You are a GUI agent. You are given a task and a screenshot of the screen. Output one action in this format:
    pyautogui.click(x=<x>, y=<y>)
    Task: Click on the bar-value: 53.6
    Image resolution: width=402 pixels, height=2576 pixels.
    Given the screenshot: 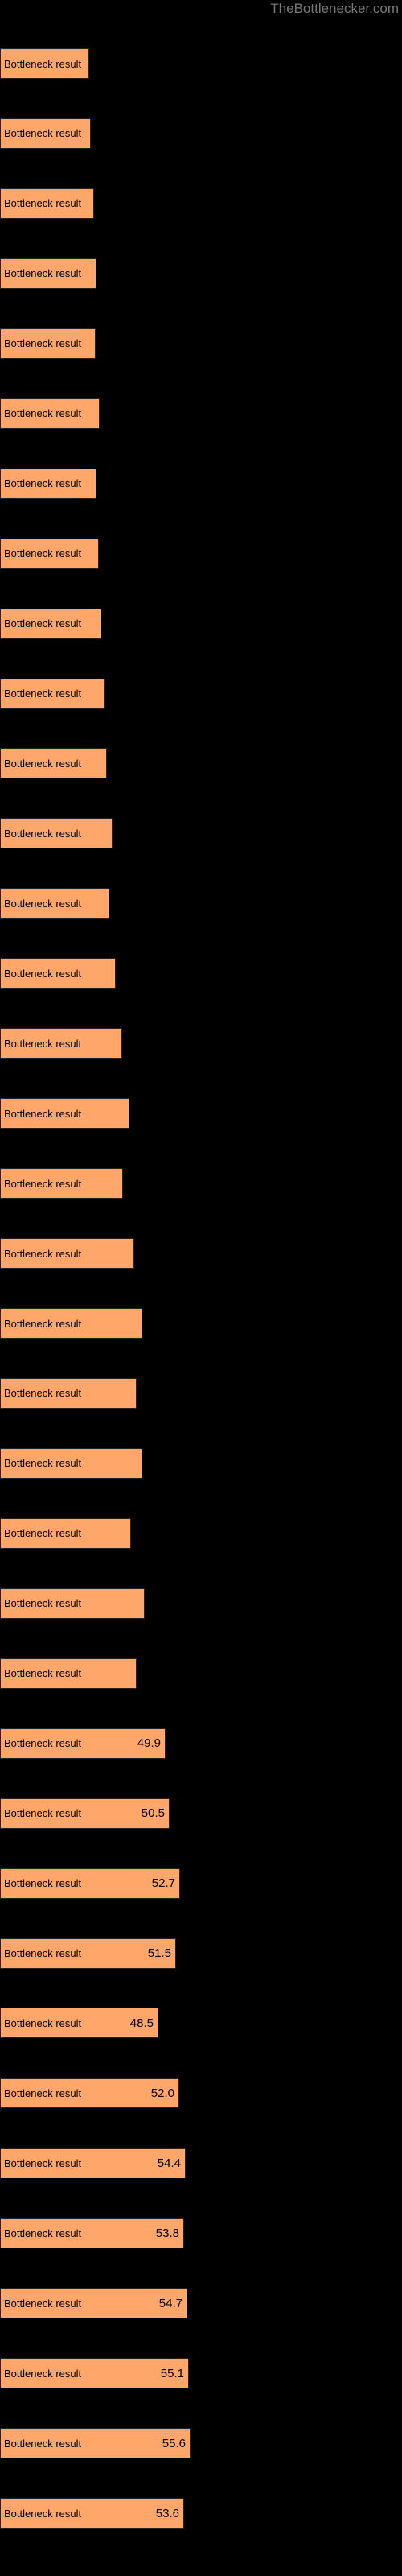 What is the action you would take?
    pyautogui.click(x=167, y=2513)
    